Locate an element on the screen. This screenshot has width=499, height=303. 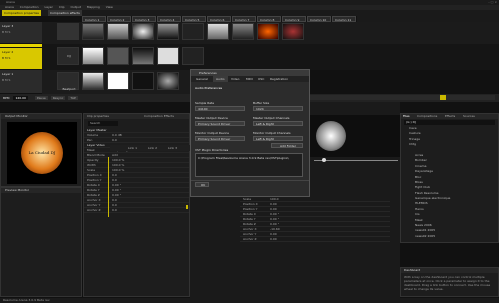
clip-thumbnail: DJ is located at coordinates (68, 56).